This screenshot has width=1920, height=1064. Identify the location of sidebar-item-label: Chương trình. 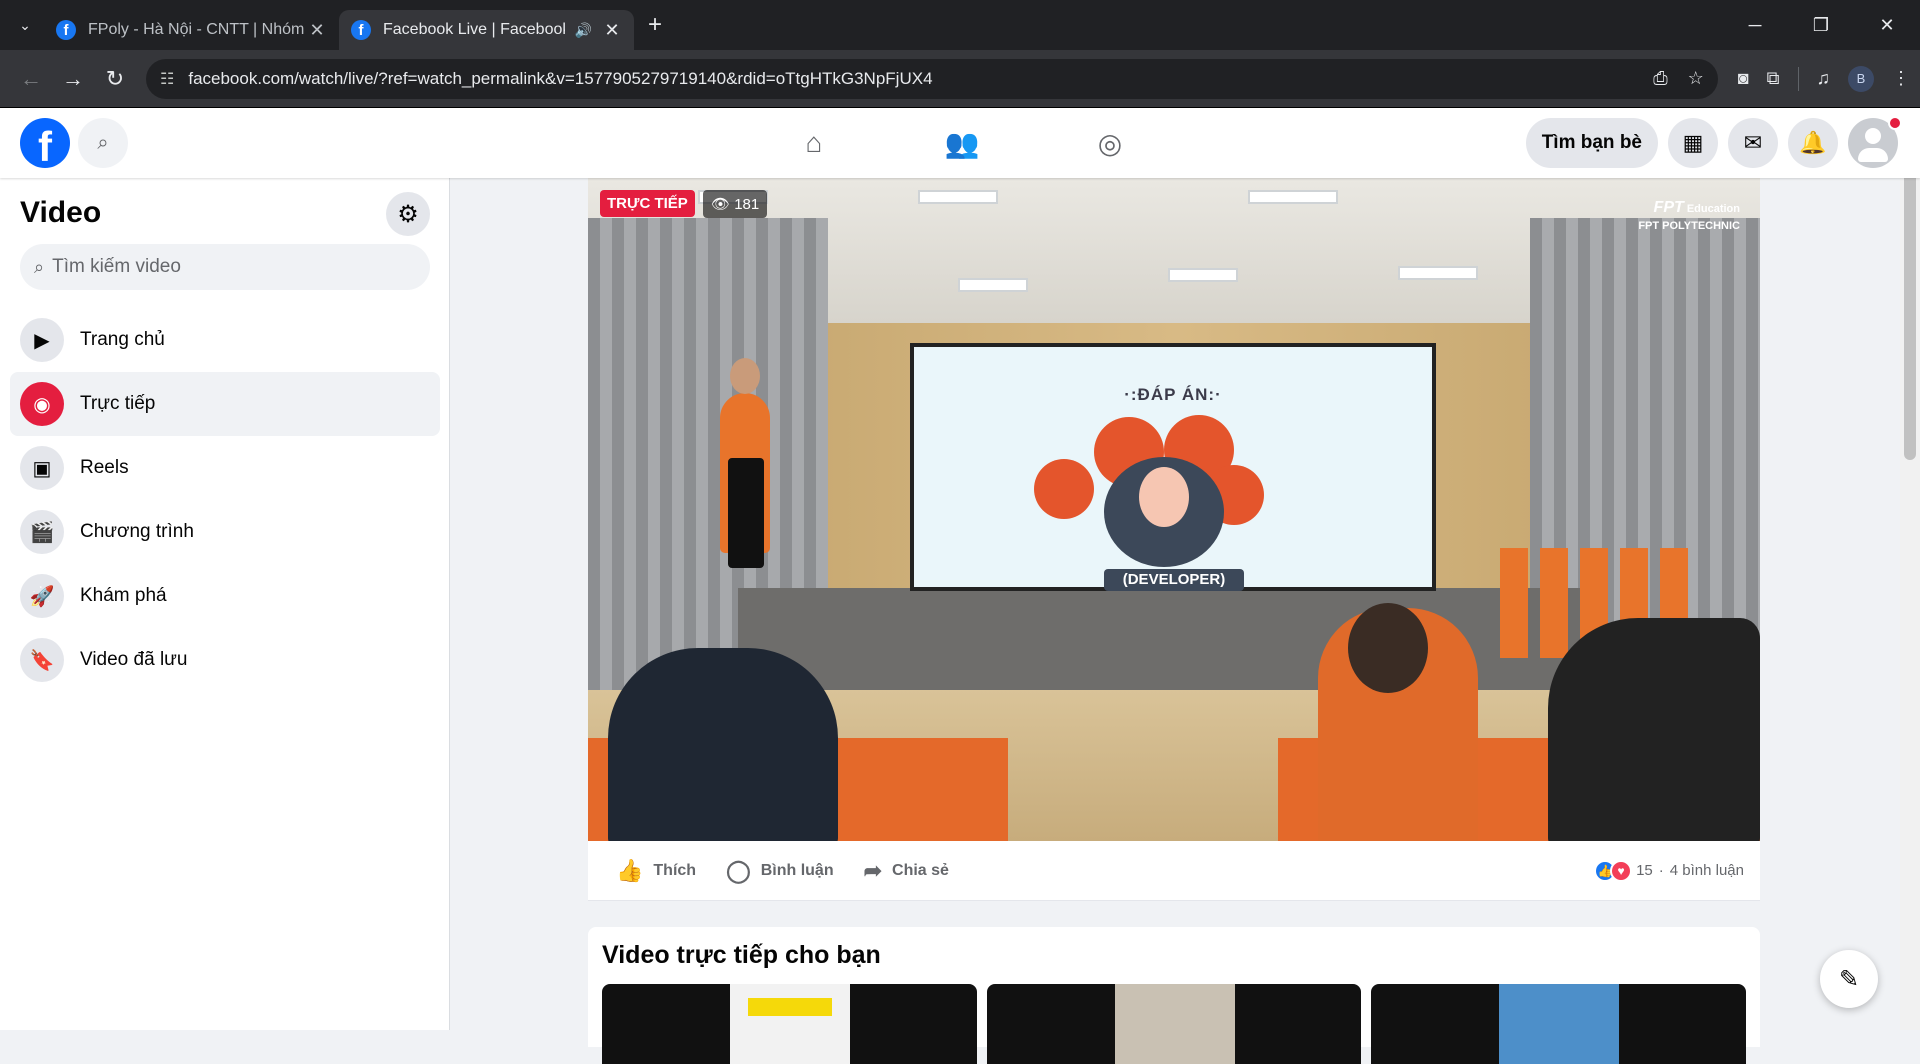
(137, 531).